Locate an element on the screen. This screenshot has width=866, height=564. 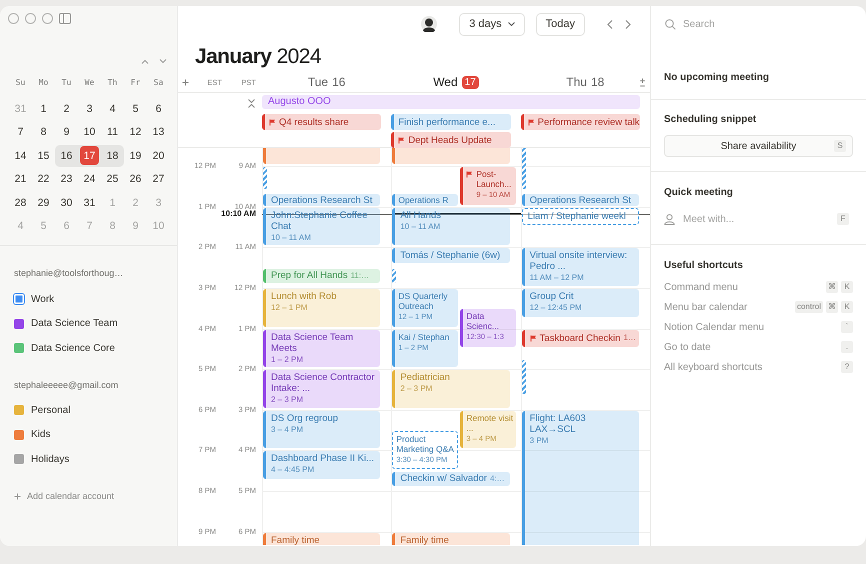
calendar-name: Work is located at coordinates (42, 299).